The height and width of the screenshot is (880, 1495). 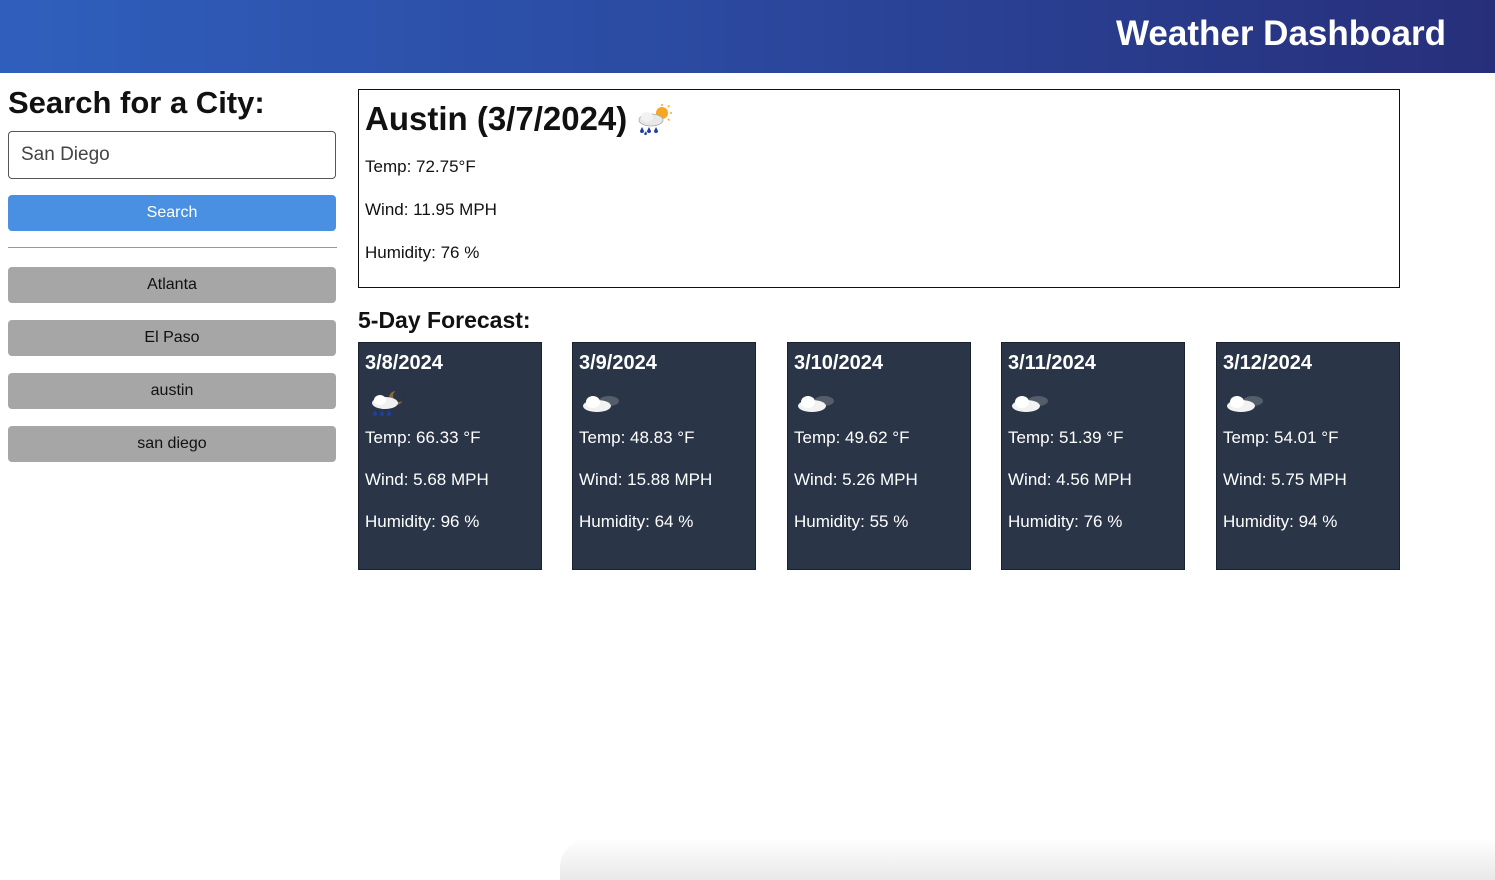 What do you see at coordinates (1285, 479) in the screenshot?
I see `forecast-wind: Wind: 5.75 MPH` at bounding box center [1285, 479].